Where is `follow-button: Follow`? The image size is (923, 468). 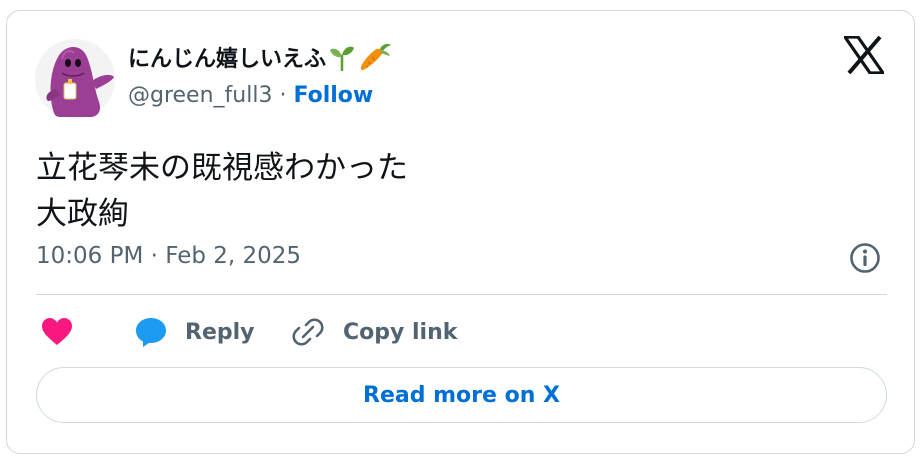 follow-button: Follow is located at coordinates (333, 95).